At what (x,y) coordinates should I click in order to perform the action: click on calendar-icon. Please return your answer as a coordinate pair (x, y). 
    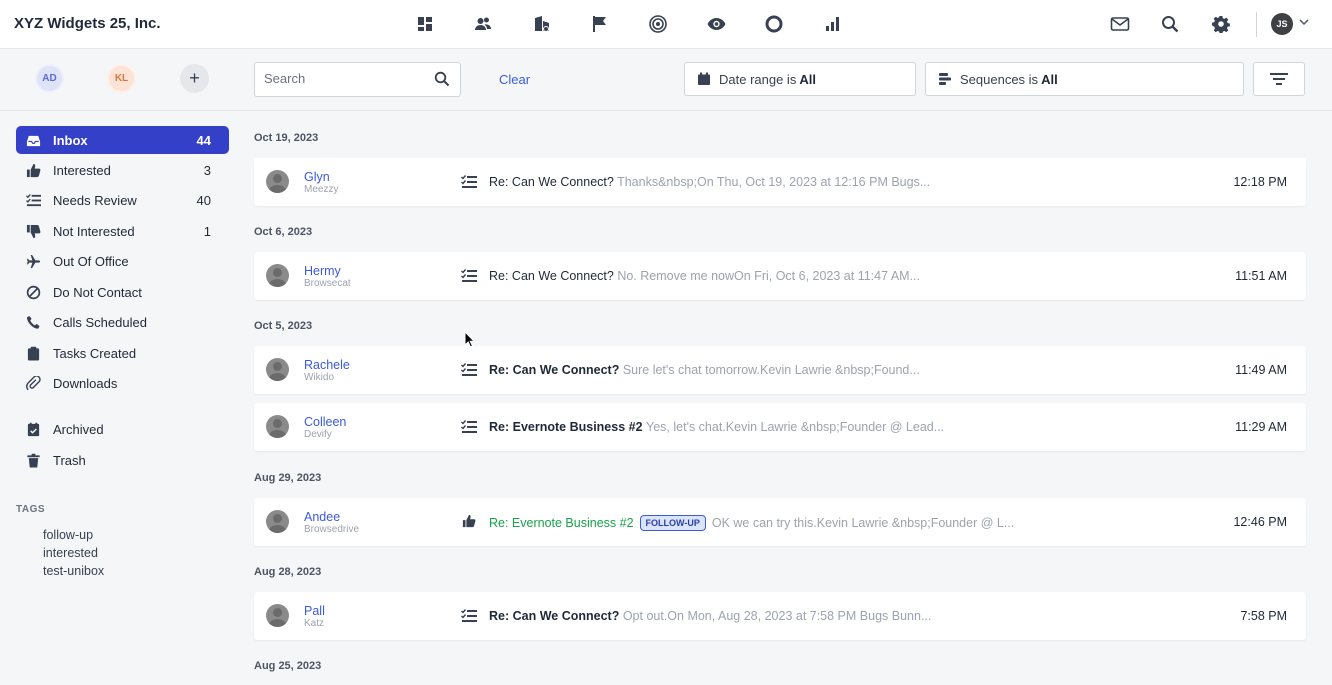
    Looking at the image, I should click on (704, 78).